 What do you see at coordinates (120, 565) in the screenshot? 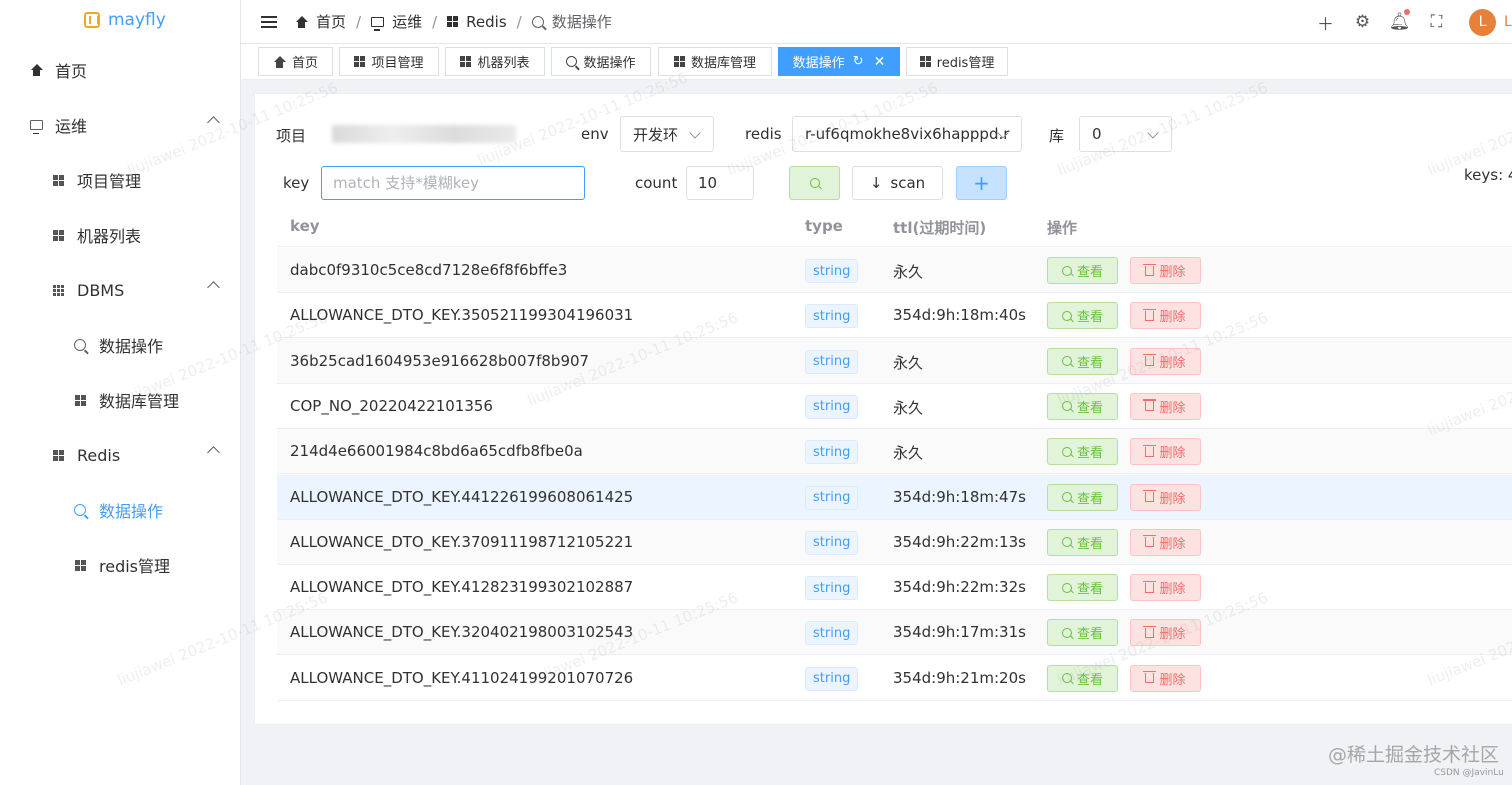
I see `sidebar-item-redis-management: redis管理` at bounding box center [120, 565].